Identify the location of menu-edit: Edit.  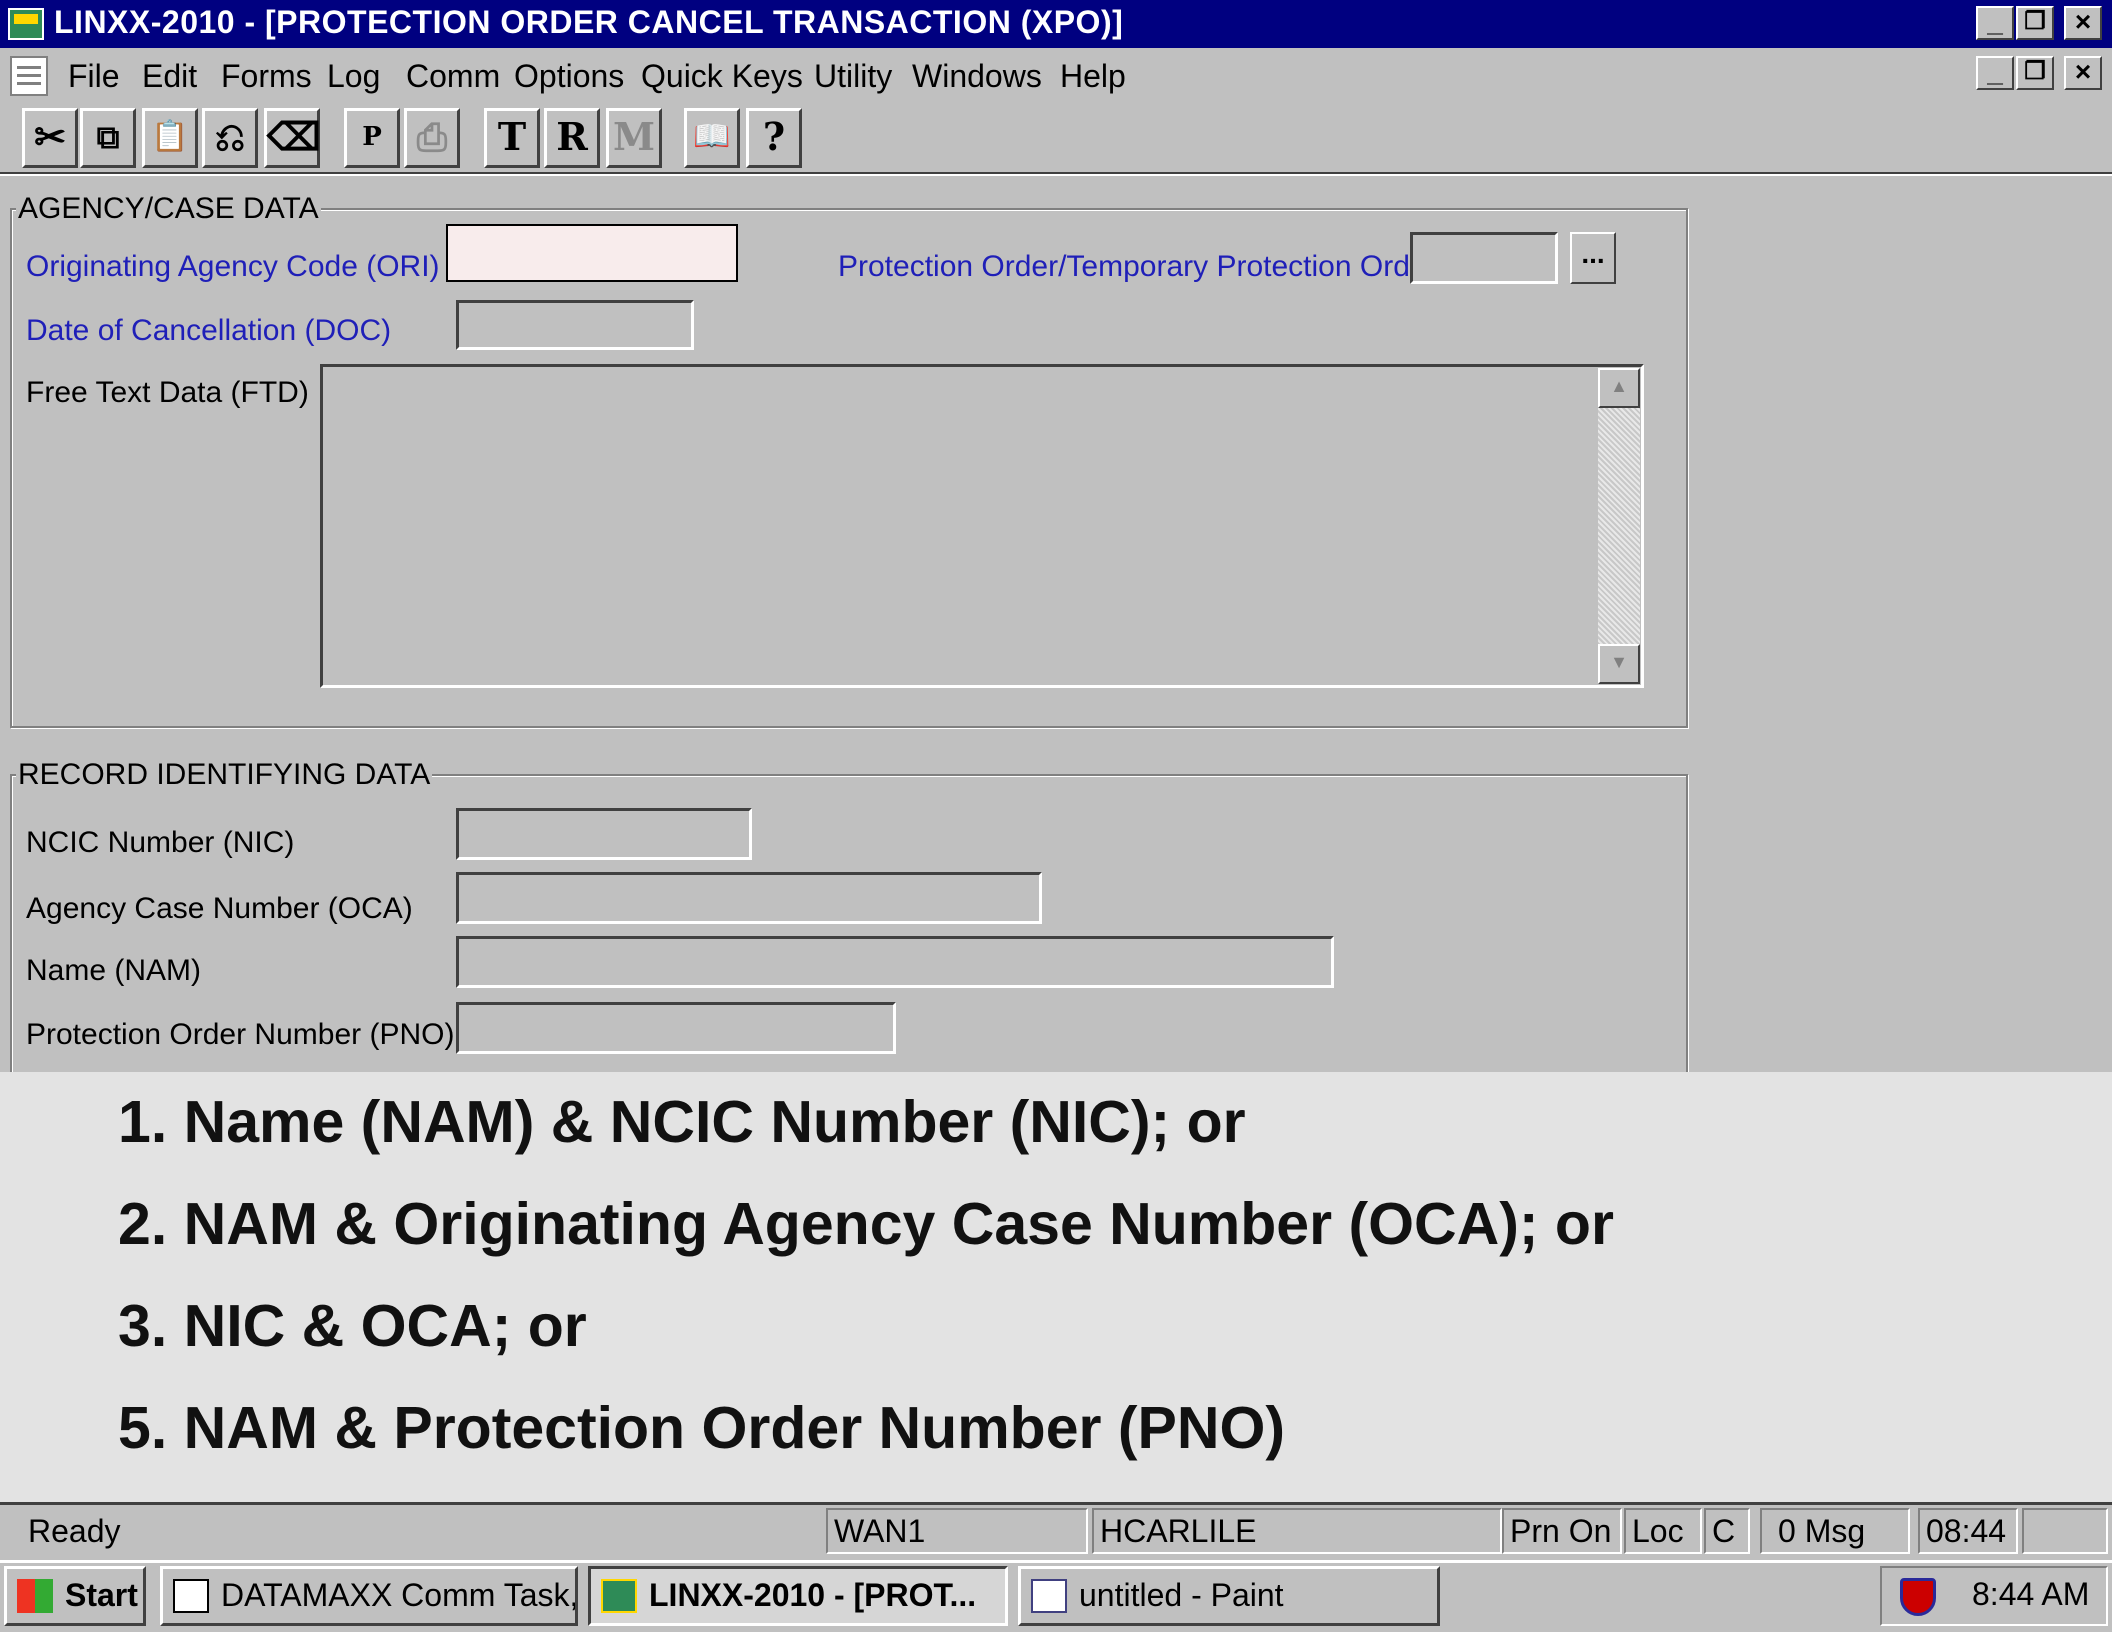
(169, 76).